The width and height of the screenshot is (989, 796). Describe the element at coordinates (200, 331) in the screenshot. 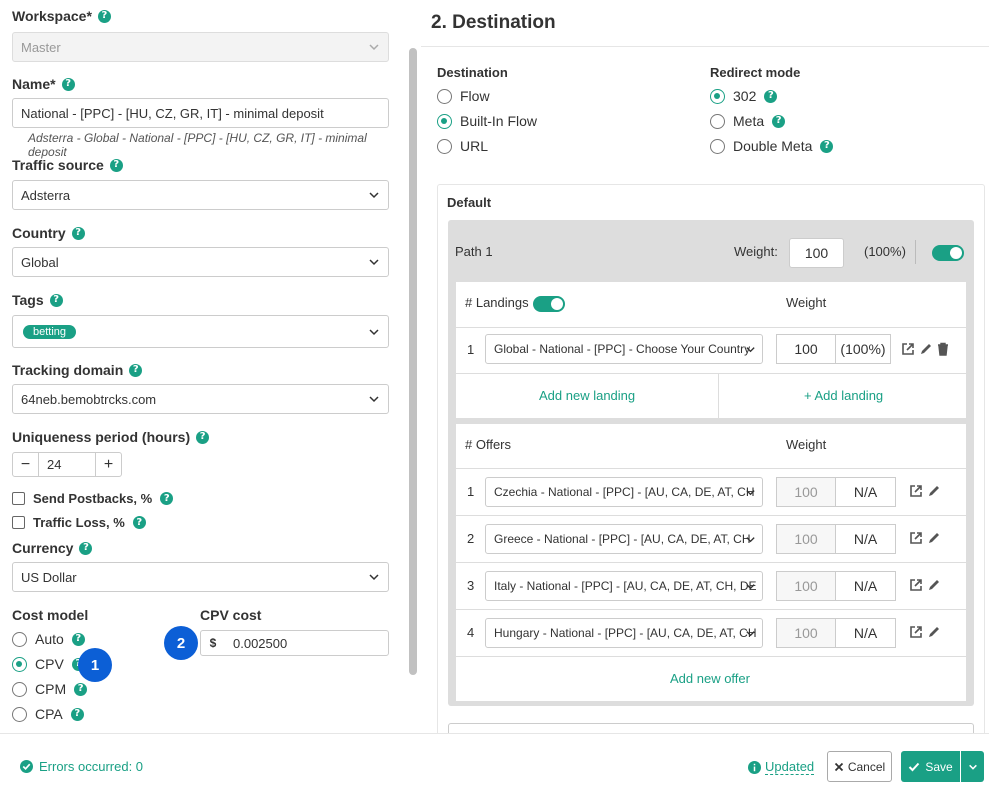

I see `tags-select: betting` at that location.